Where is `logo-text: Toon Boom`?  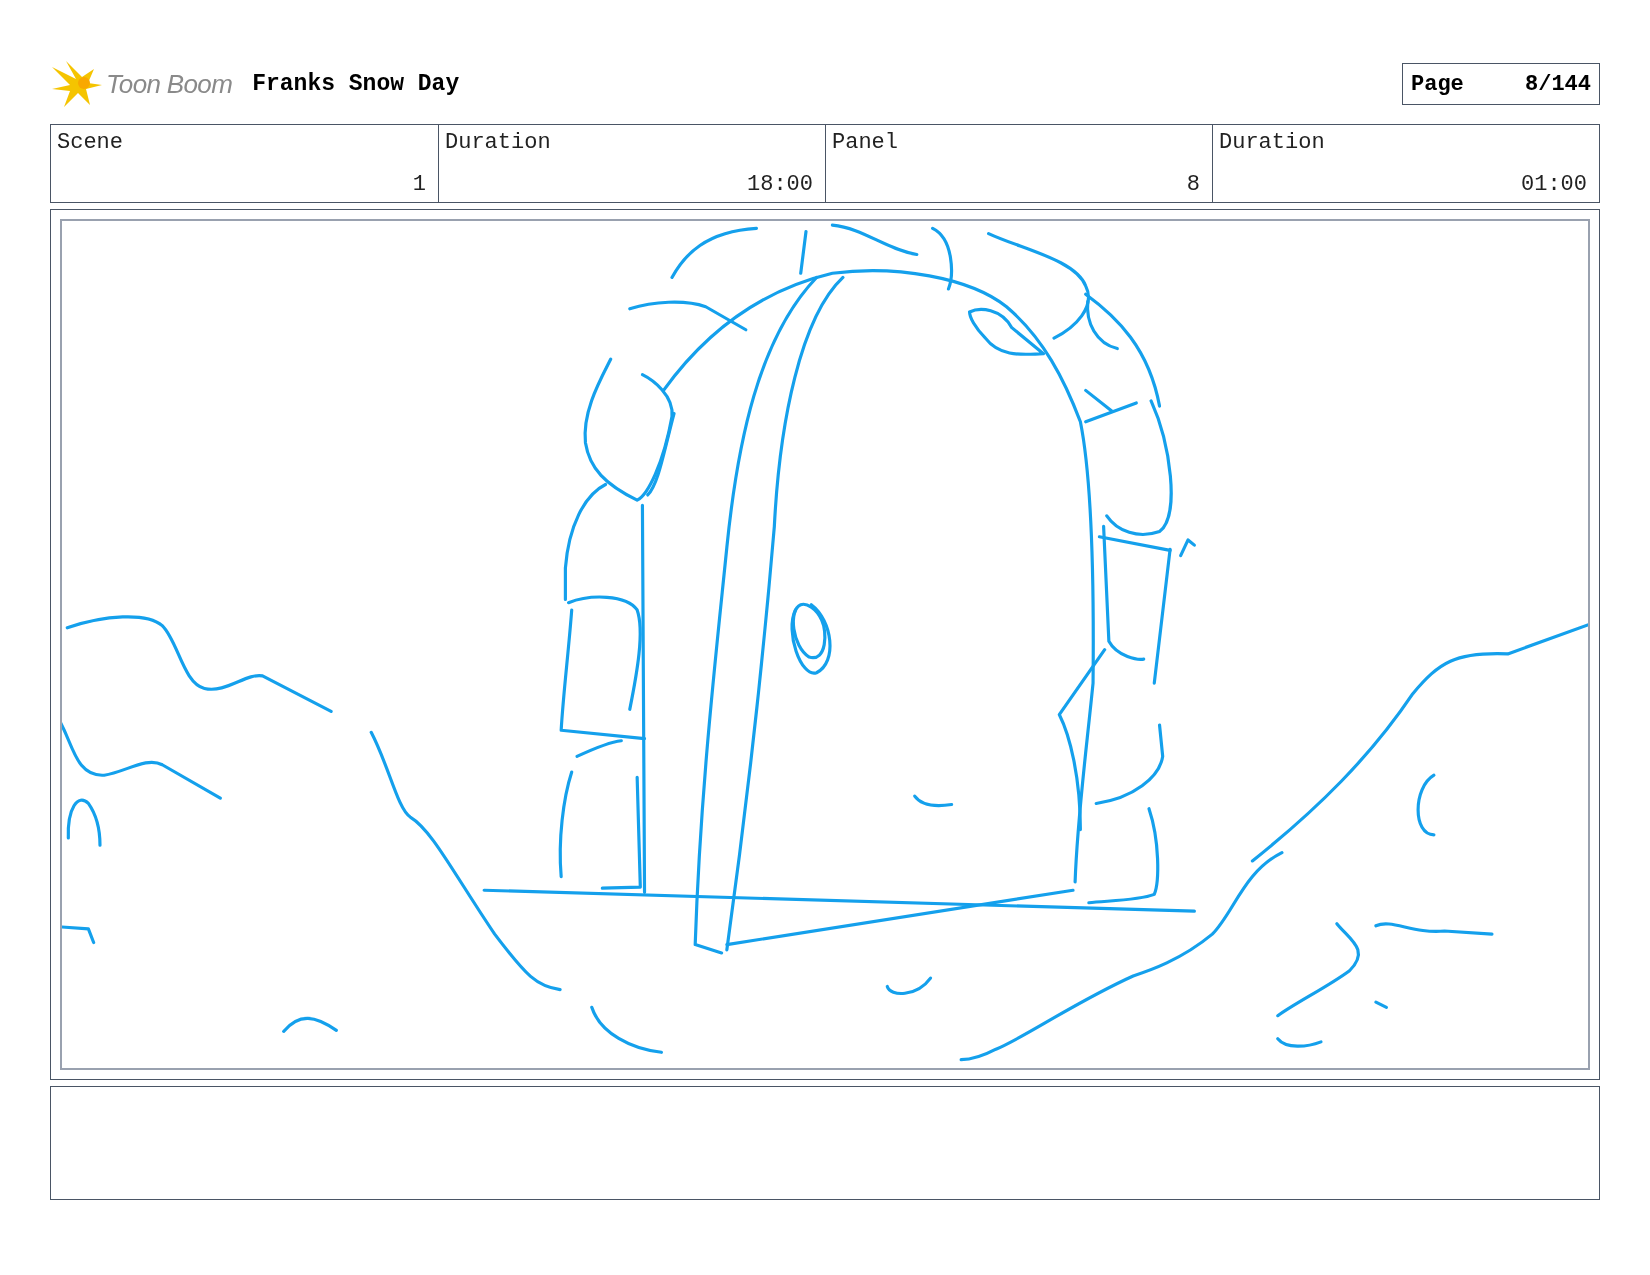 logo-text: Toon Boom is located at coordinates (169, 84).